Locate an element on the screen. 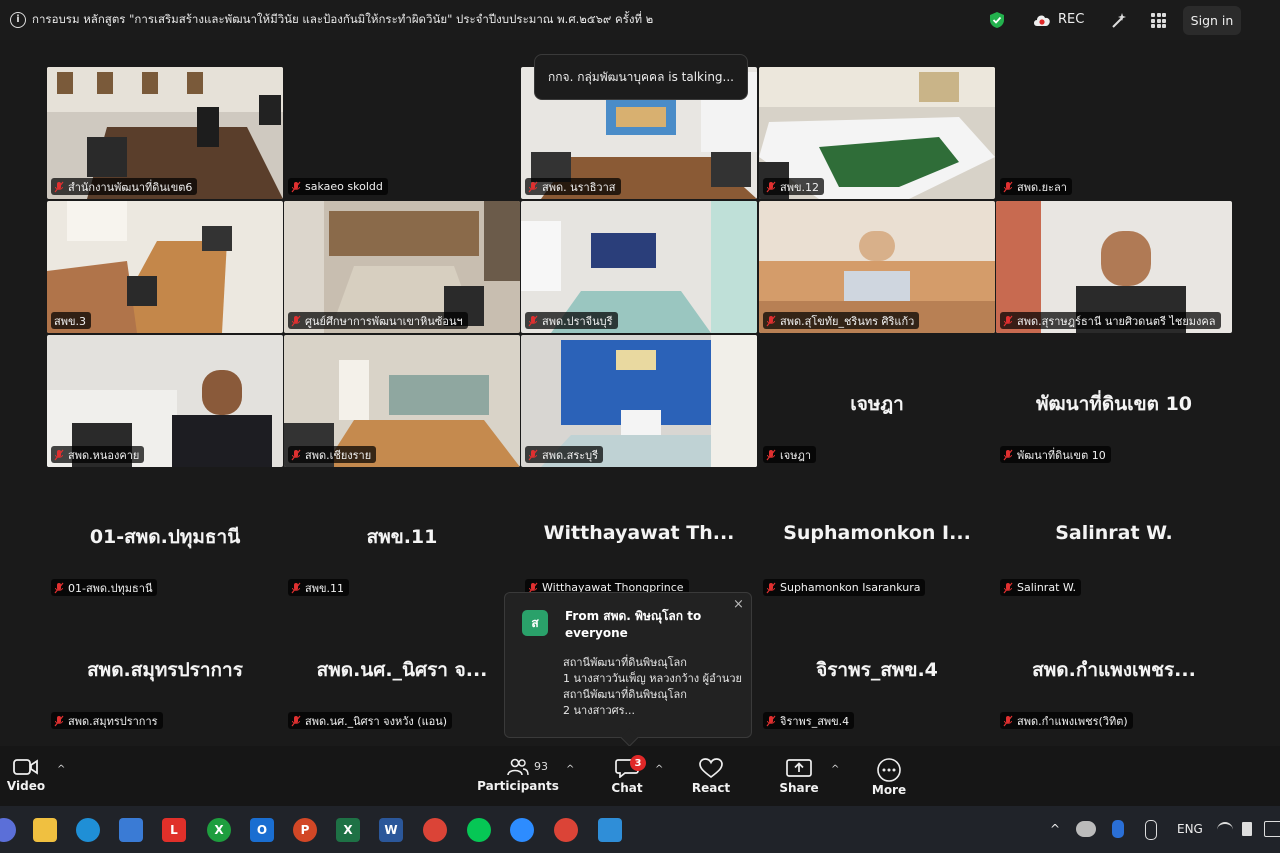  react-button: React is located at coordinates (711, 770).